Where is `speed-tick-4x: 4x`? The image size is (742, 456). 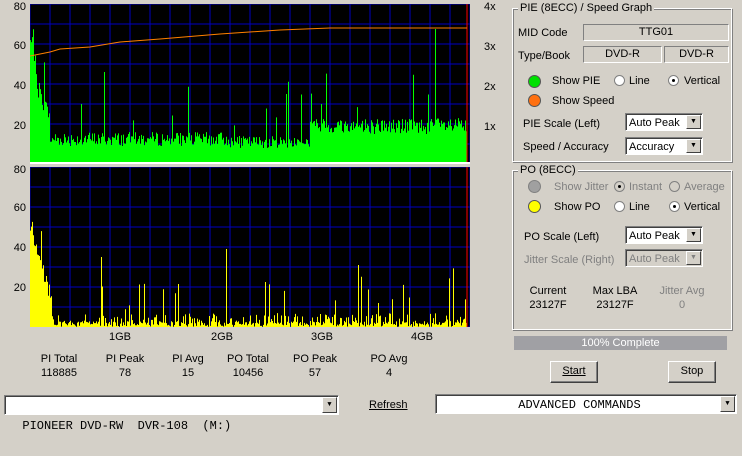
speed-tick-4x: 4x is located at coordinates (490, 7).